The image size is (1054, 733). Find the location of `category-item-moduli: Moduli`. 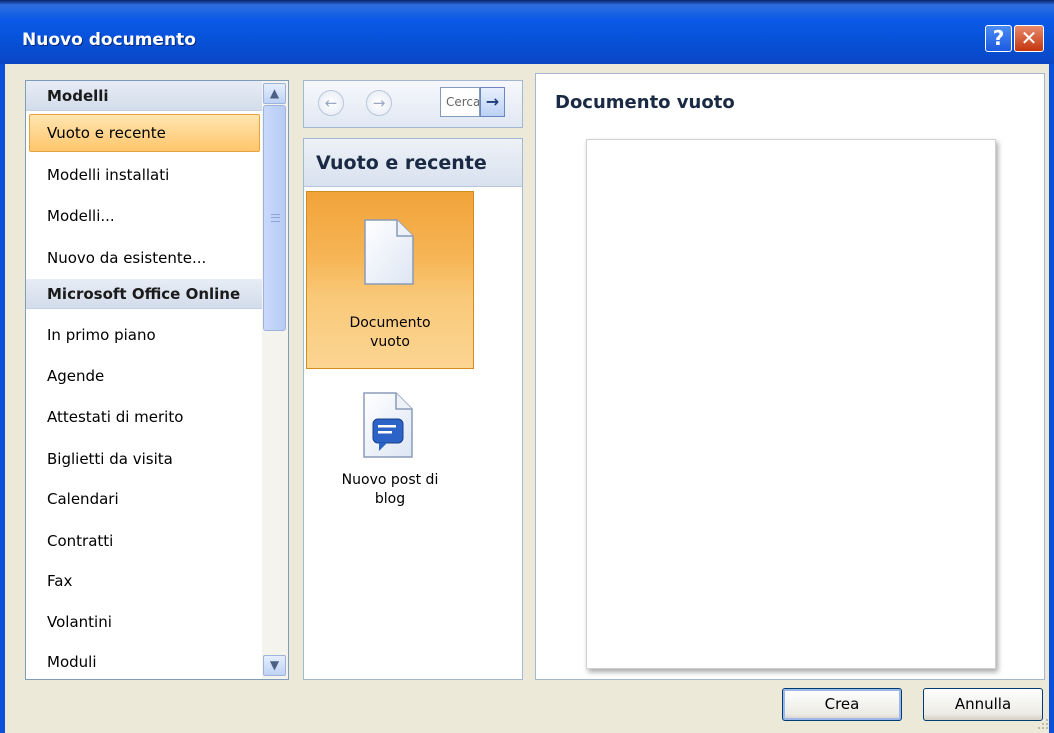

category-item-moduli: Moduli is located at coordinates (144, 661).